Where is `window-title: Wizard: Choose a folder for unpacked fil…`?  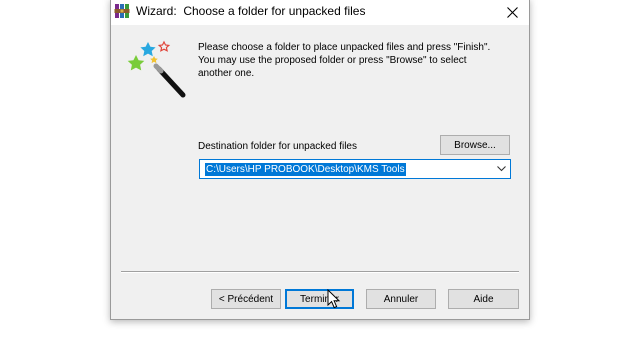
window-title: Wizard: Choose a folder for unpacked fil… is located at coordinates (251, 11).